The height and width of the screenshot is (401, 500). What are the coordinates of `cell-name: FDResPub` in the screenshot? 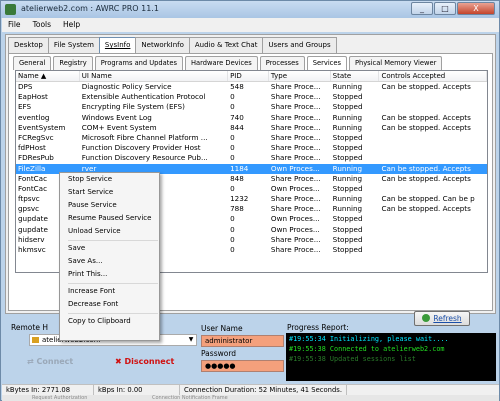 It's located at (36, 158).